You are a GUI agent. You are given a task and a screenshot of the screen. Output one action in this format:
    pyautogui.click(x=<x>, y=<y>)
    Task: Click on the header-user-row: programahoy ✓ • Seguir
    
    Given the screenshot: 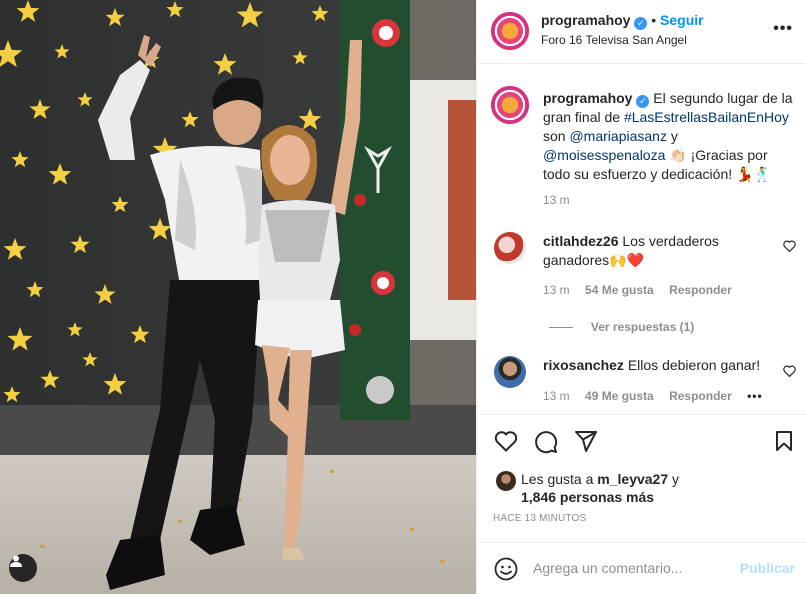 What is the action you would take?
    pyautogui.click(x=622, y=21)
    